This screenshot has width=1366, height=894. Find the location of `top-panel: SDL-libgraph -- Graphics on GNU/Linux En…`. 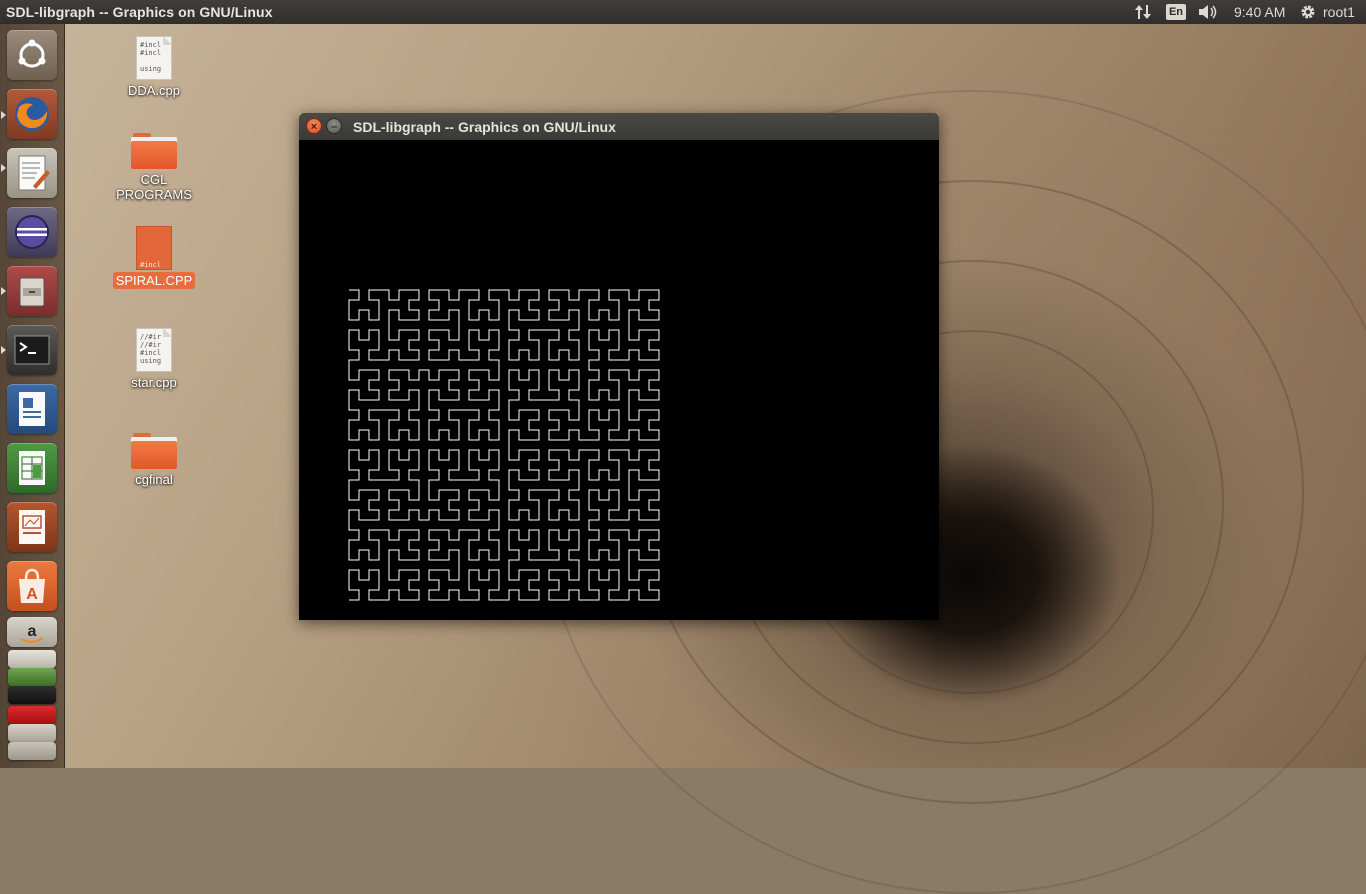

top-panel: SDL-libgraph -- Graphics on GNU/Linux En… is located at coordinates (683, 12).